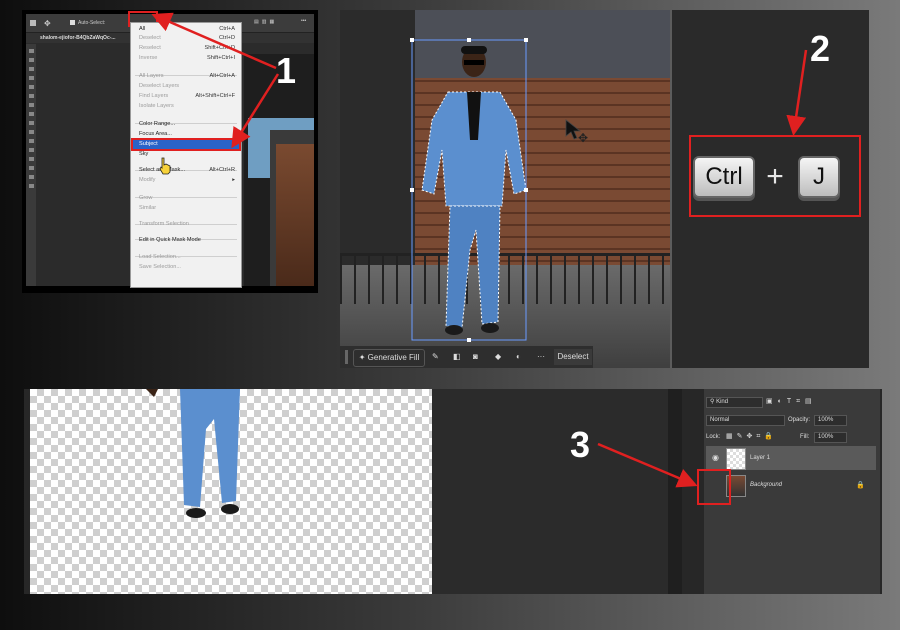 This screenshot has width=900, height=630. What do you see at coordinates (647, 465) in the screenshot?
I see `arrow-to-visibility` at bounding box center [647, 465].